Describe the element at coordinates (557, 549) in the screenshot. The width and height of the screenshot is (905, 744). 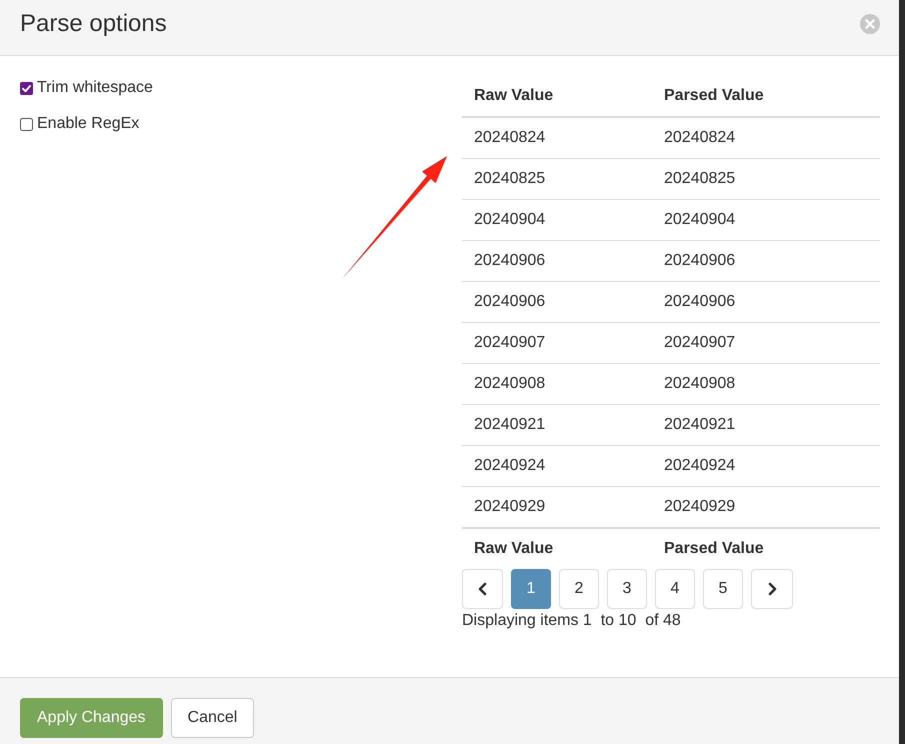
I see `column-footer: Raw Value` at that location.